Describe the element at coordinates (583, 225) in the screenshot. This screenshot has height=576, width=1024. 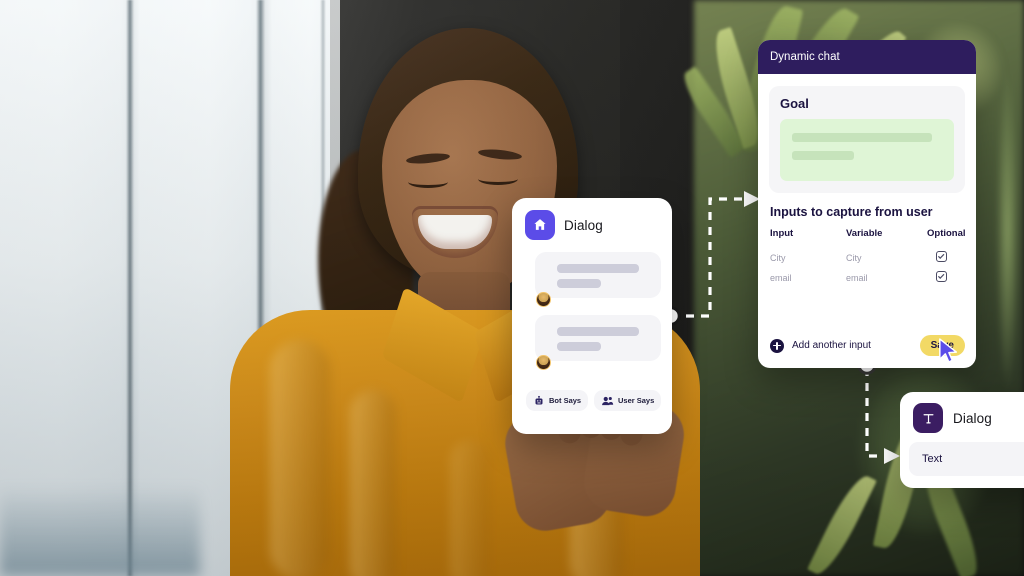
I see `dialog-card-title: Dialog` at that location.